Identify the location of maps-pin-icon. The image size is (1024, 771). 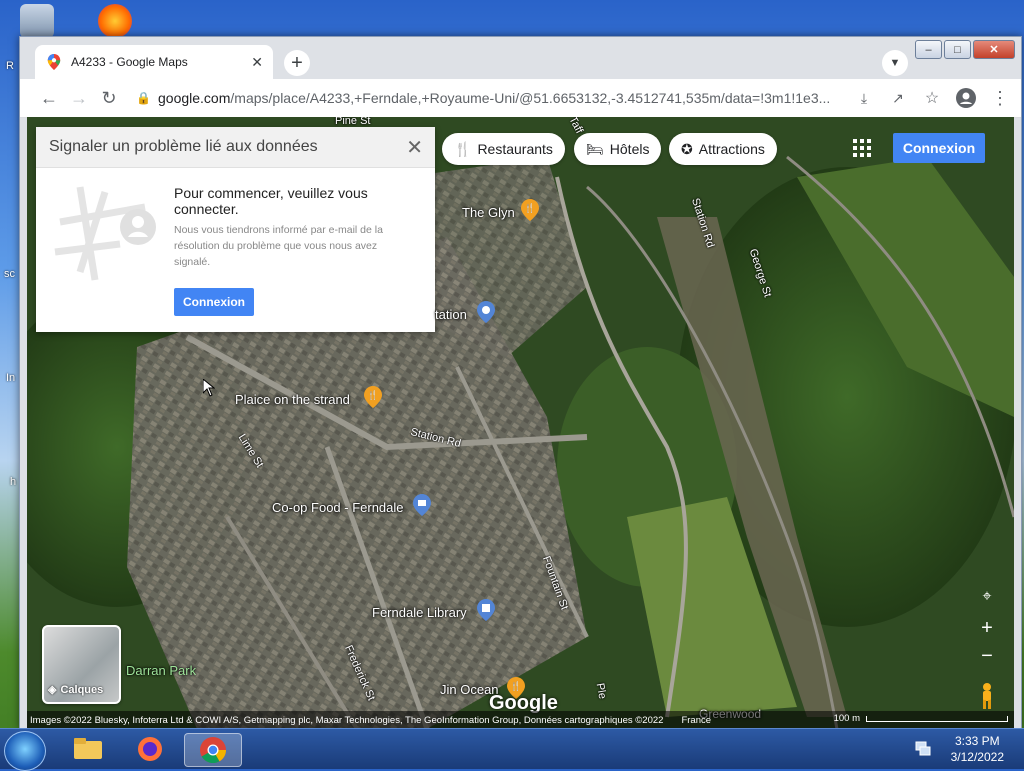
(54, 62).